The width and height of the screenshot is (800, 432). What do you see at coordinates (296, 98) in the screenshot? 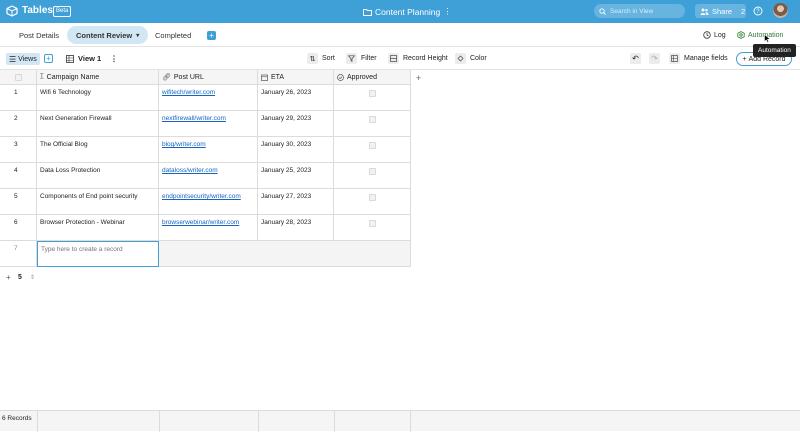
I see `eta-cell: January 26, 2023` at bounding box center [296, 98].